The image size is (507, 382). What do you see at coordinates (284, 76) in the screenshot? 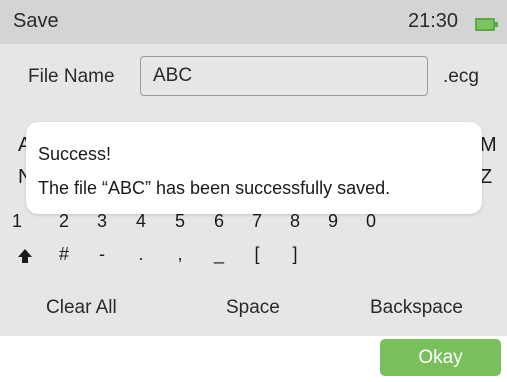
I see `file-name-input: ABC` at bounding box center [284, 76].